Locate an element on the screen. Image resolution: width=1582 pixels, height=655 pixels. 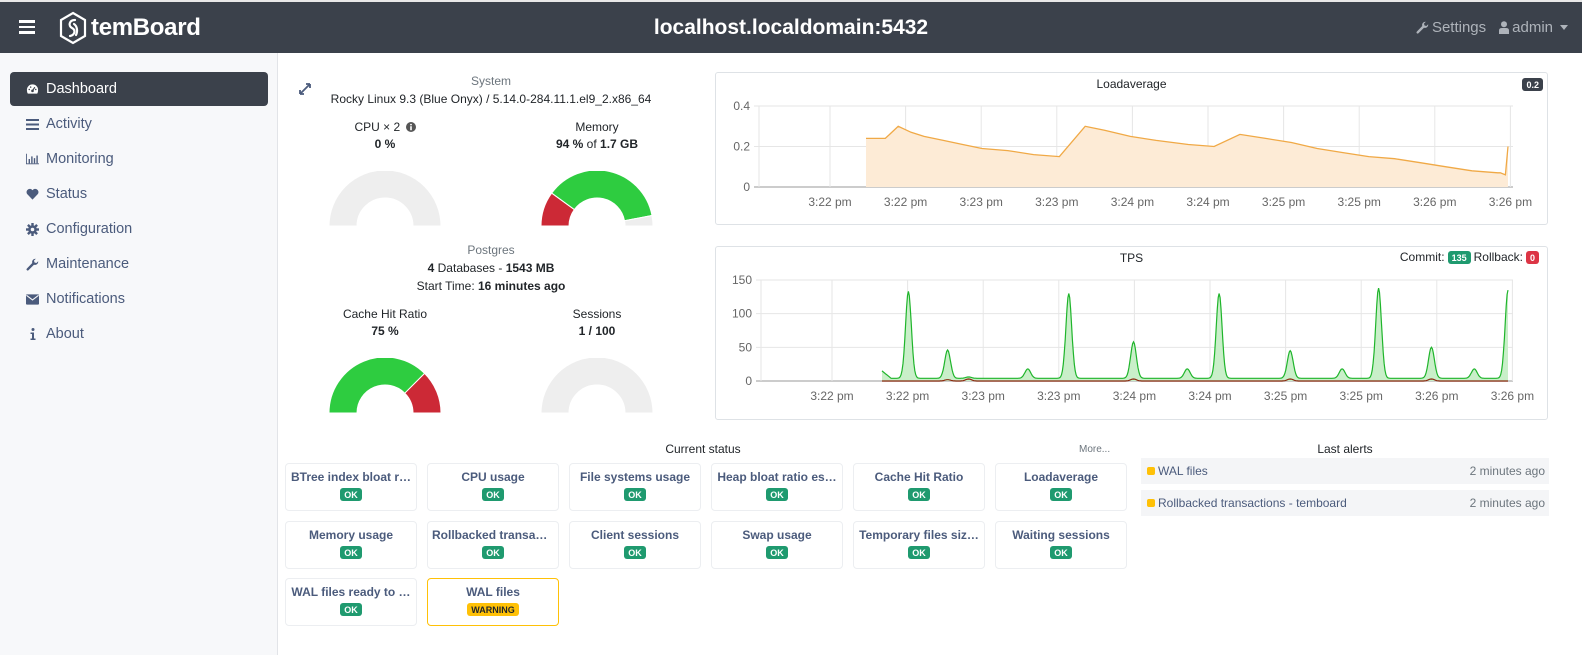
status-badge: WARNING is located at coordinates (493, 609).